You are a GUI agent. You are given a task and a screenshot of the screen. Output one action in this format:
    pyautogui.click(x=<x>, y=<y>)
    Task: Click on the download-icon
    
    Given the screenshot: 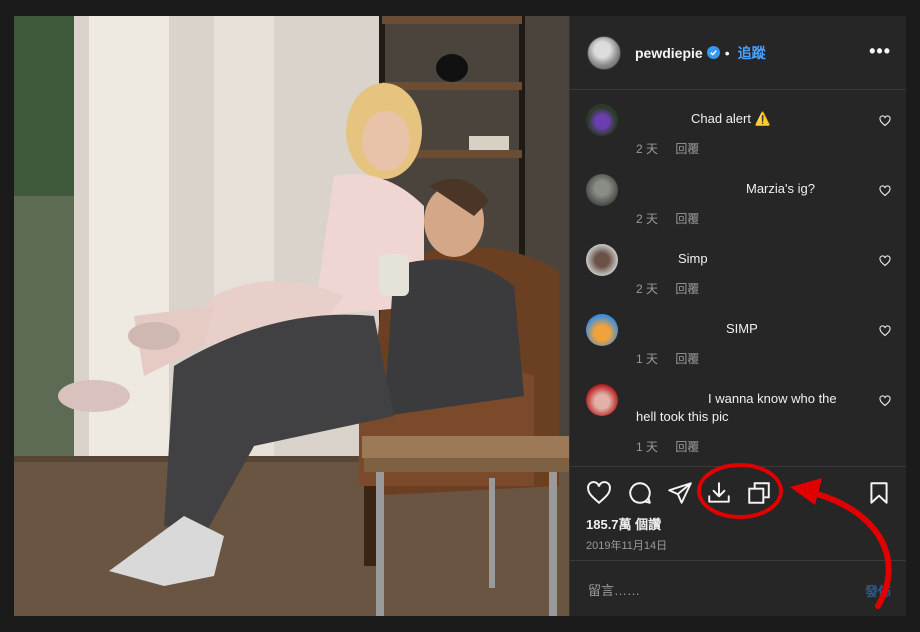 What is the action you would take?
    pyautogui.click(x=719, y=493)
    